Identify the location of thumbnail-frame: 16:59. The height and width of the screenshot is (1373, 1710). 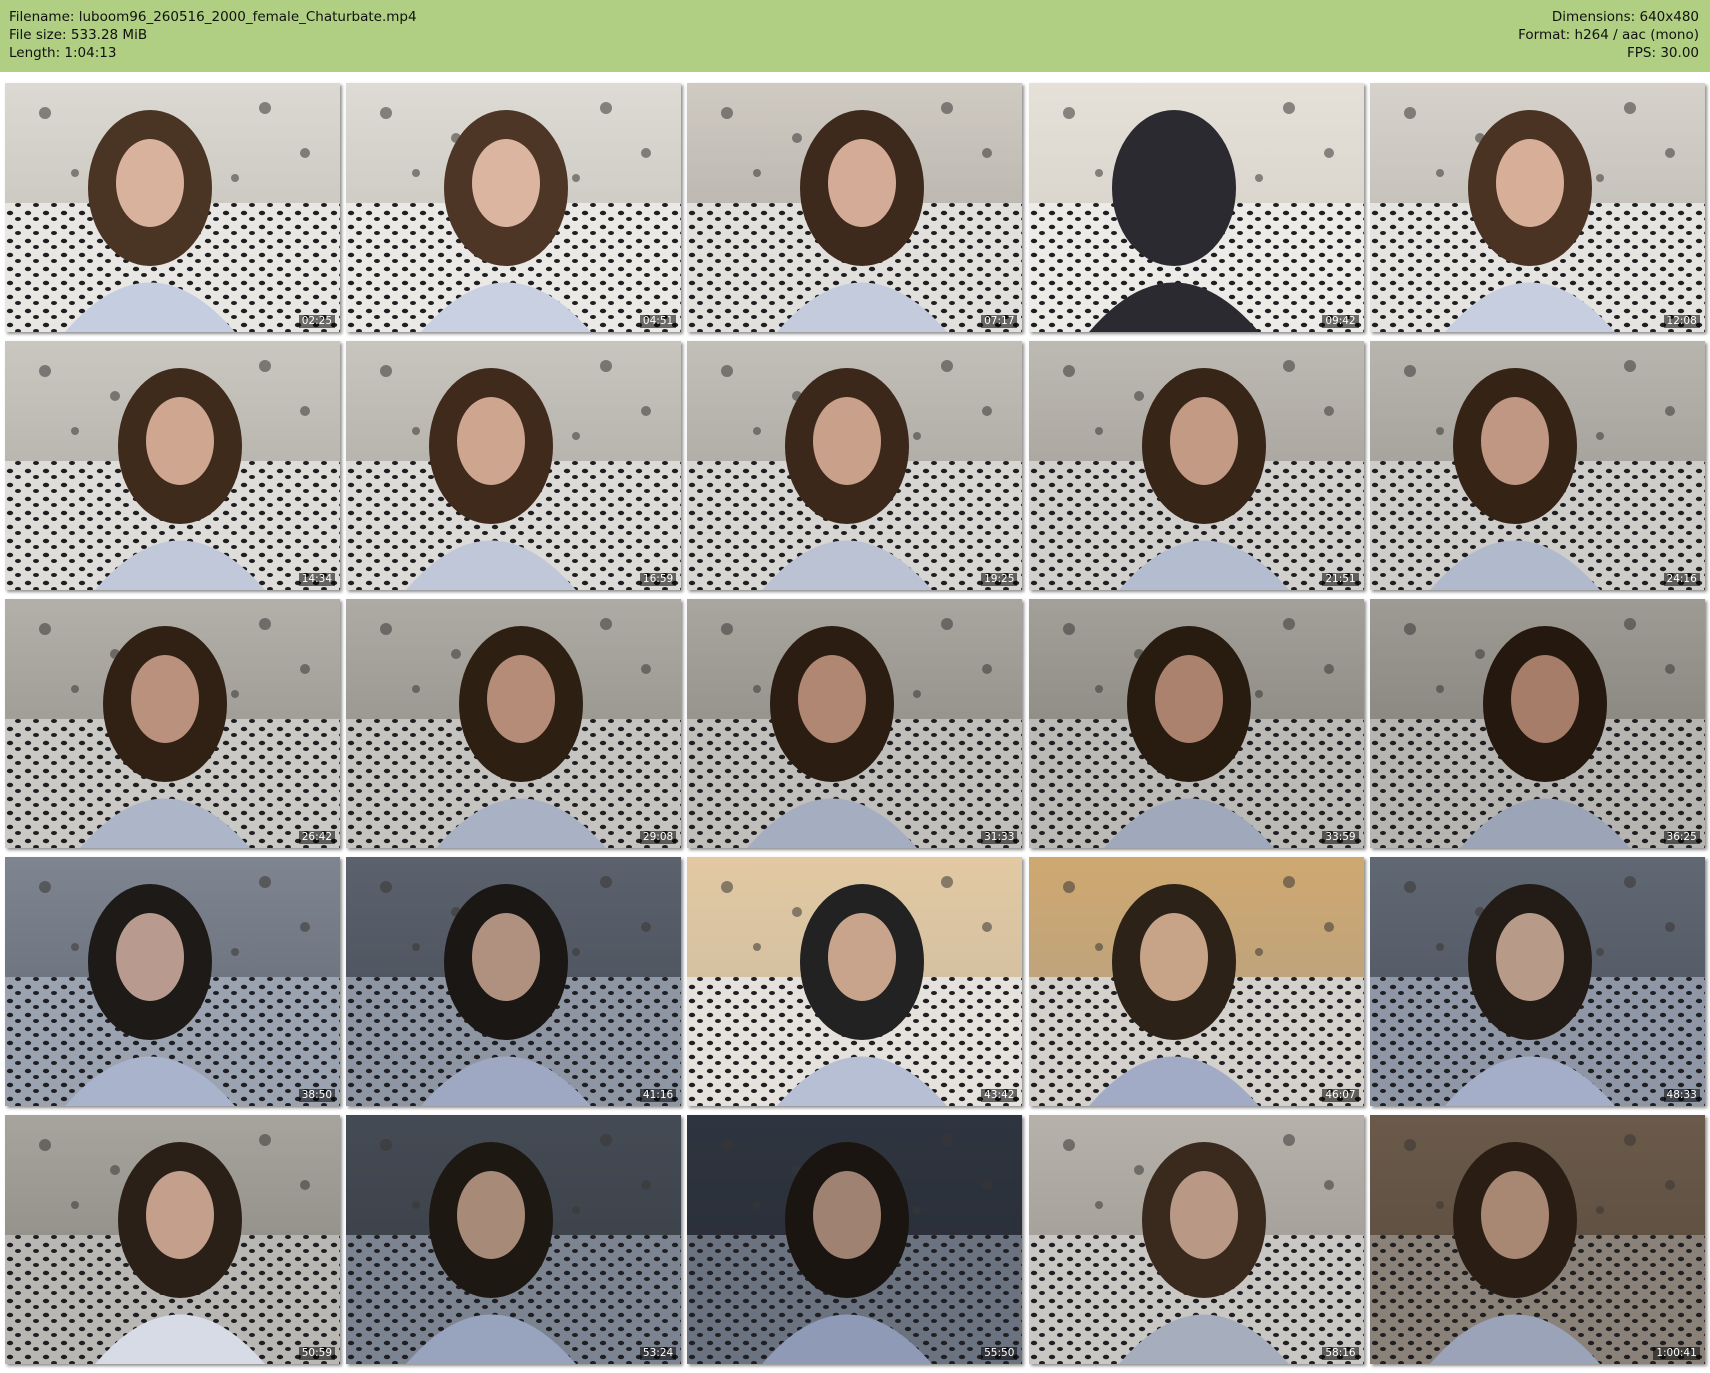
(514, 465).